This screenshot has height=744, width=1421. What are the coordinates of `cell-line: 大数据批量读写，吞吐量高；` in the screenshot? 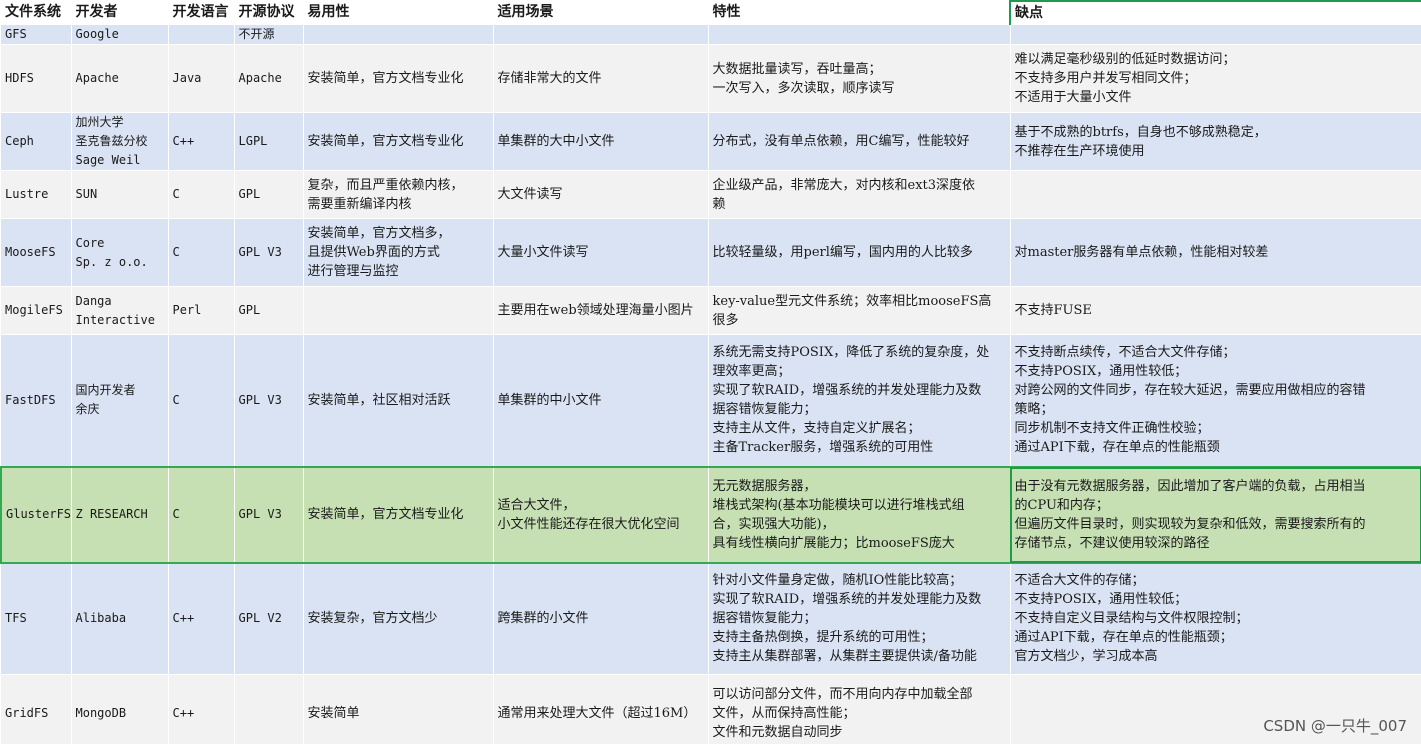 It's located at (797, 69).